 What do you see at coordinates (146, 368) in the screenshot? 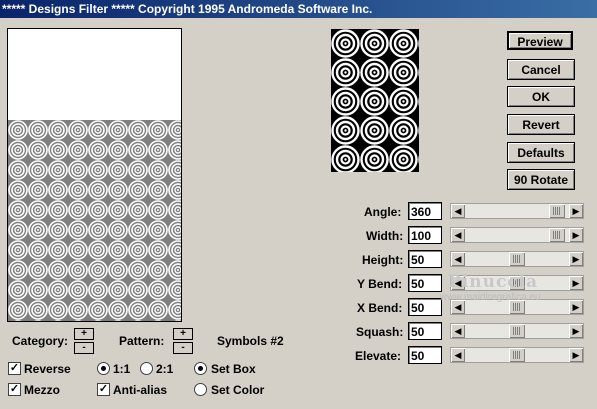
I see `ratio-2-1-radio` at bounding box center [146, 368].